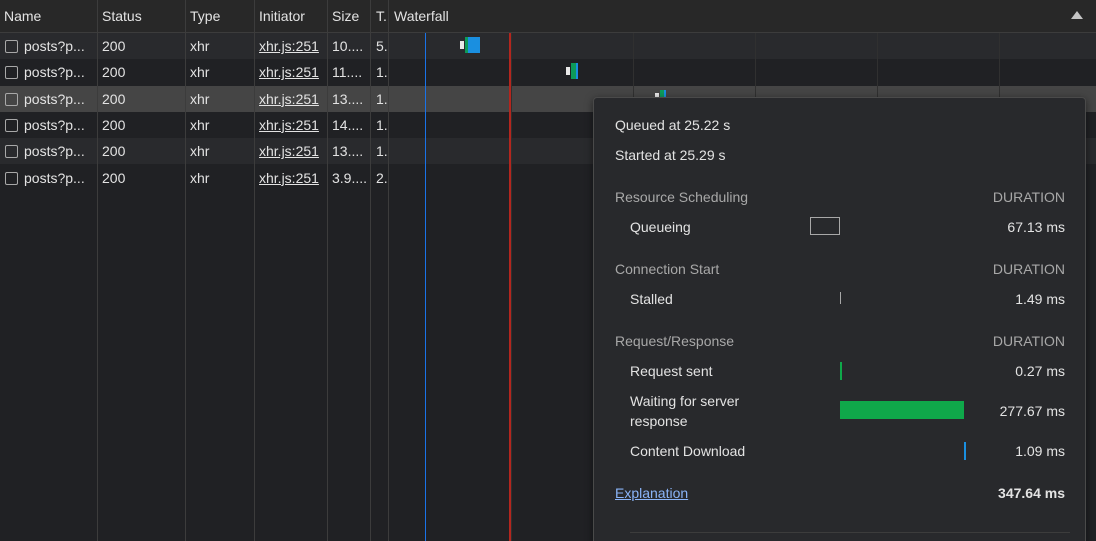 The width and height of the screenshot is (1096, 541). What do you see at coordinates (667, 269) in the screenshot?
I see `section-connection-start: Connection Start` at bounding box center [667, 269].